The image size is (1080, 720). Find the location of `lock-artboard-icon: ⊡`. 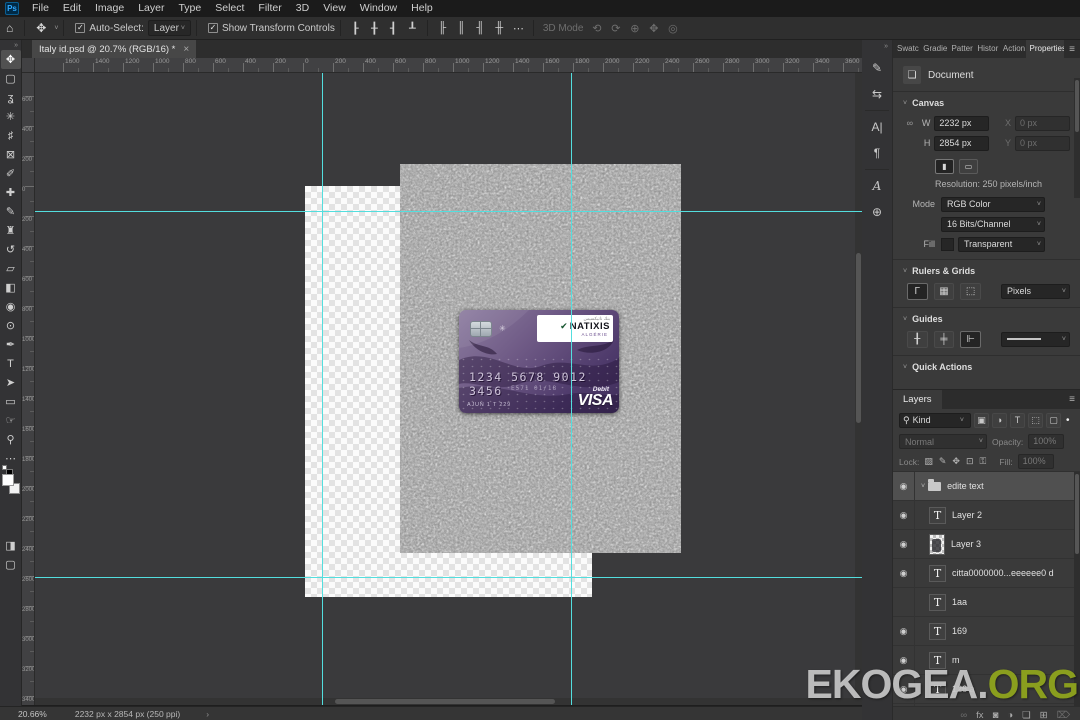

lock-artboard-icon: ⊡ is located at coordinates (970, 461).